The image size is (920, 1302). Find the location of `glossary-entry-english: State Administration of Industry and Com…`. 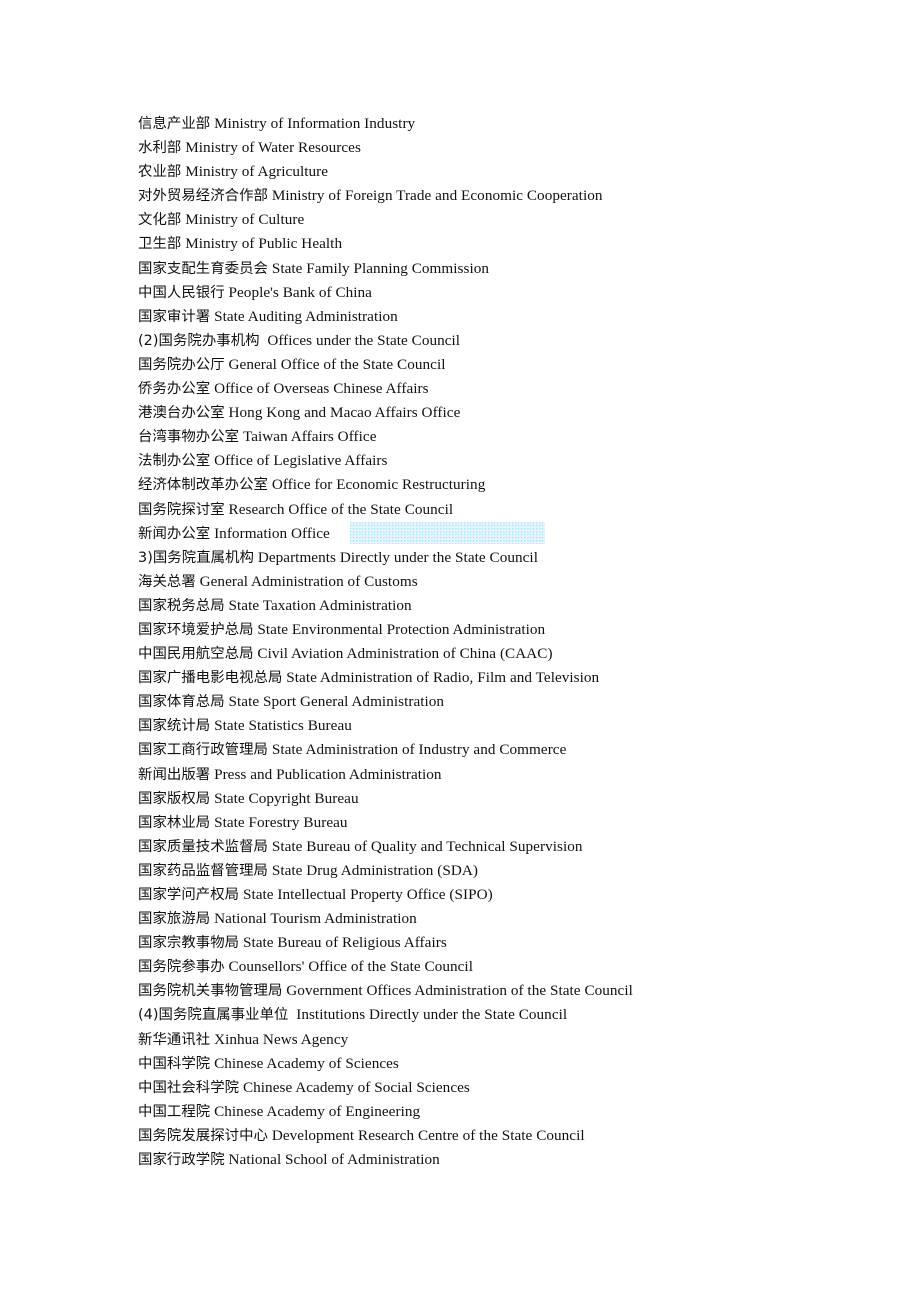

glossary-entry-english: State Administration of Industry and Com… is located at coordinates (419, 750).